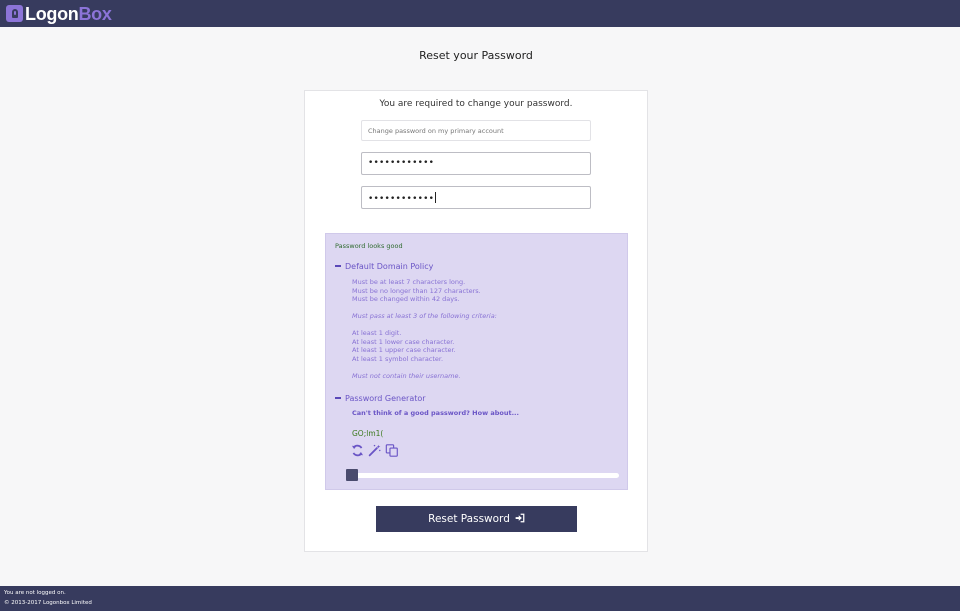  I want to click on logo-text: LogonBox, so click(68, 14).